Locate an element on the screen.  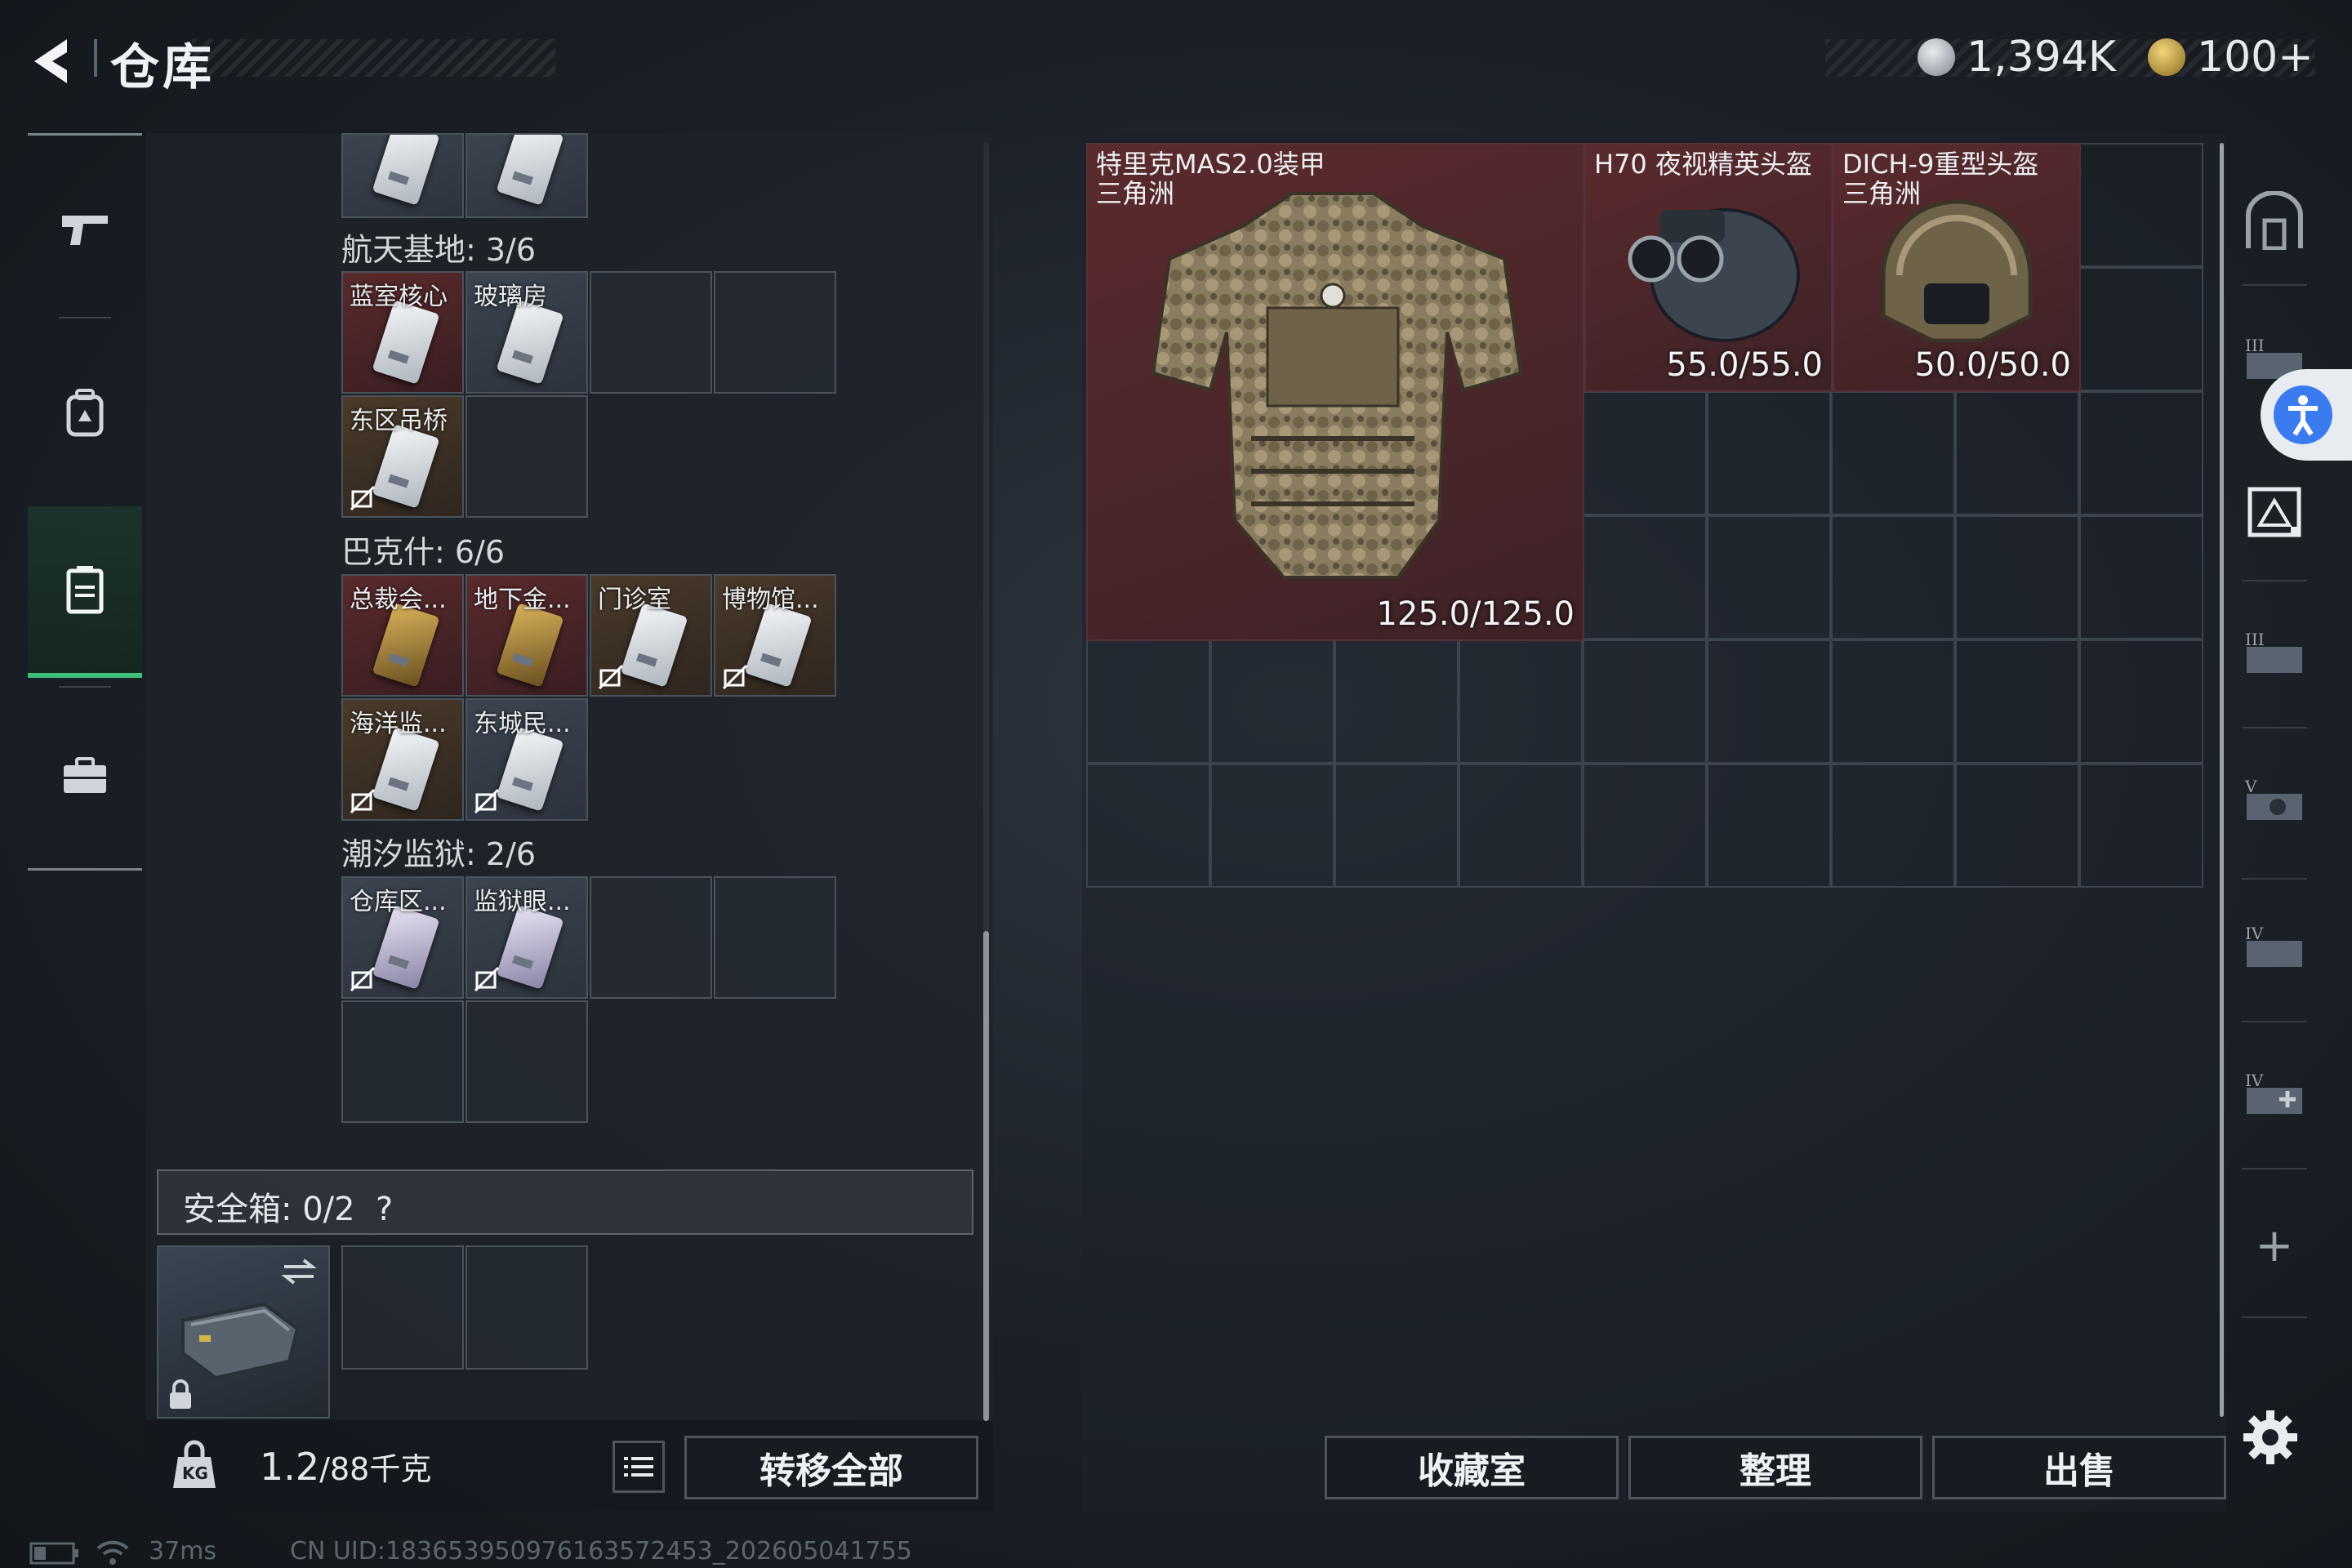
back-button is located at coordinates (53, 61).